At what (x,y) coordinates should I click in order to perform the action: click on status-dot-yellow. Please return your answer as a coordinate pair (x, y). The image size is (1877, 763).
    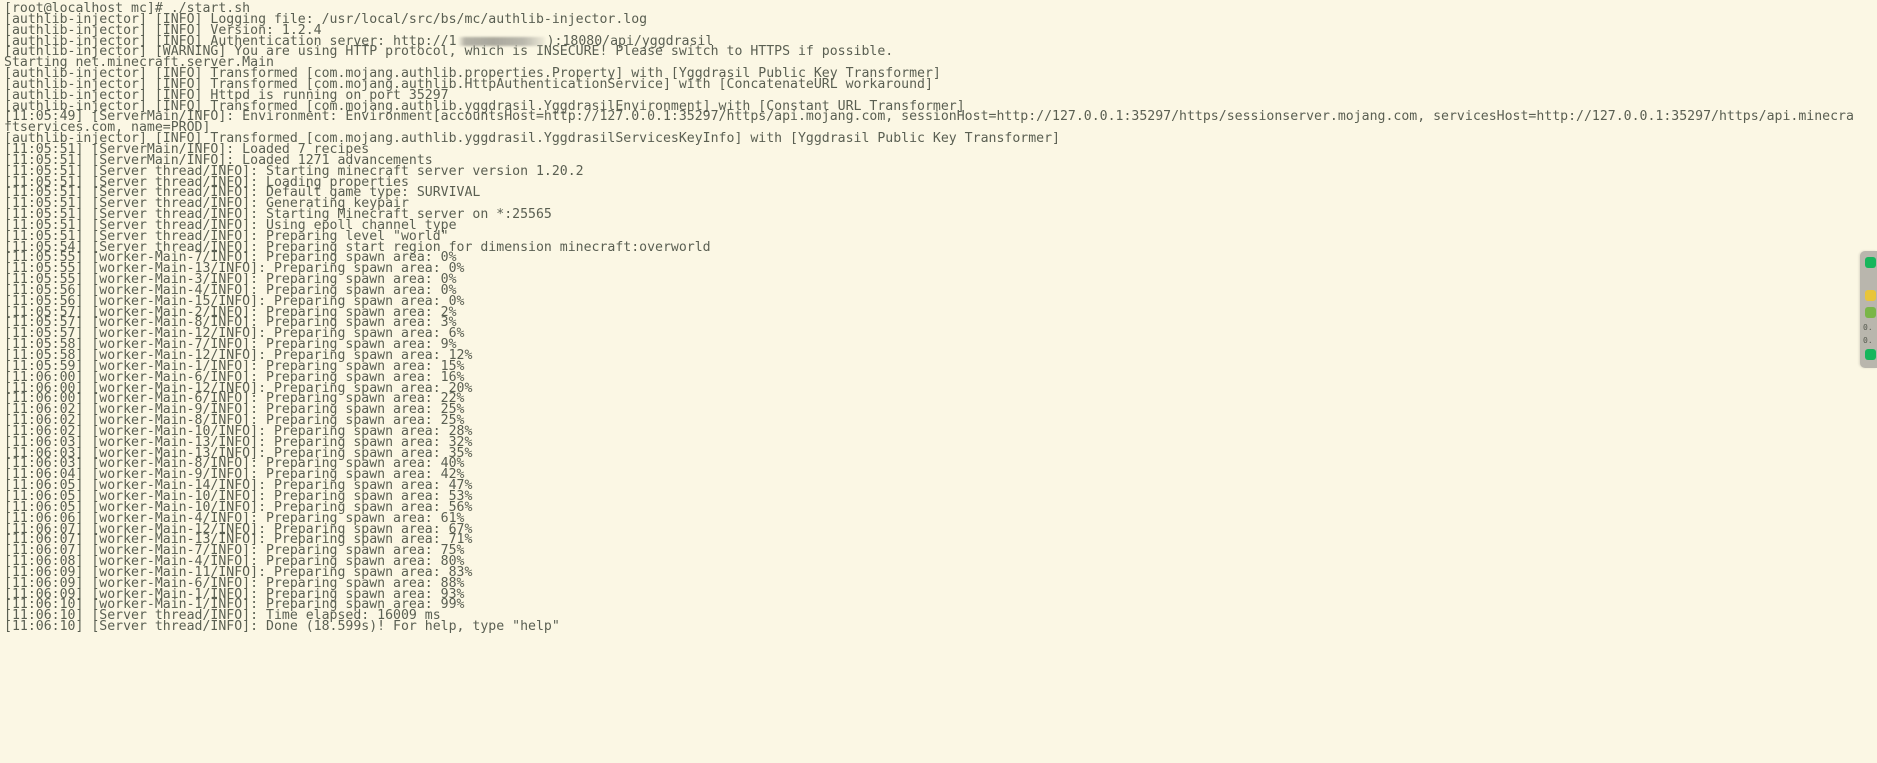
    Looking at the image, I should click on (1870, 295).